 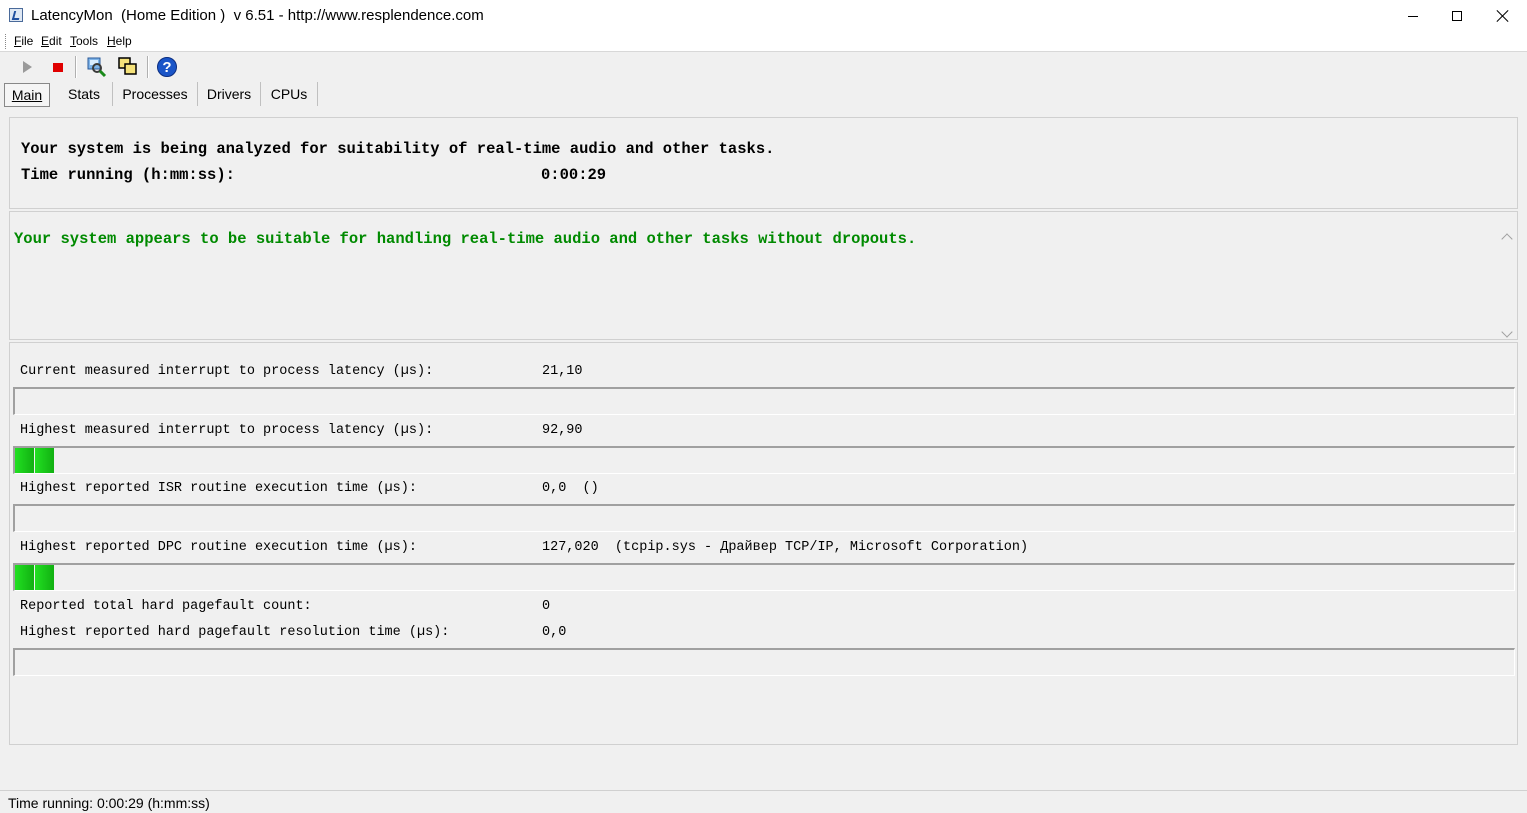 What do you see at coordinates (289, 94) in the screenshot?
I see `tab-cpus: CPUs` at bounding box center [289, 94].